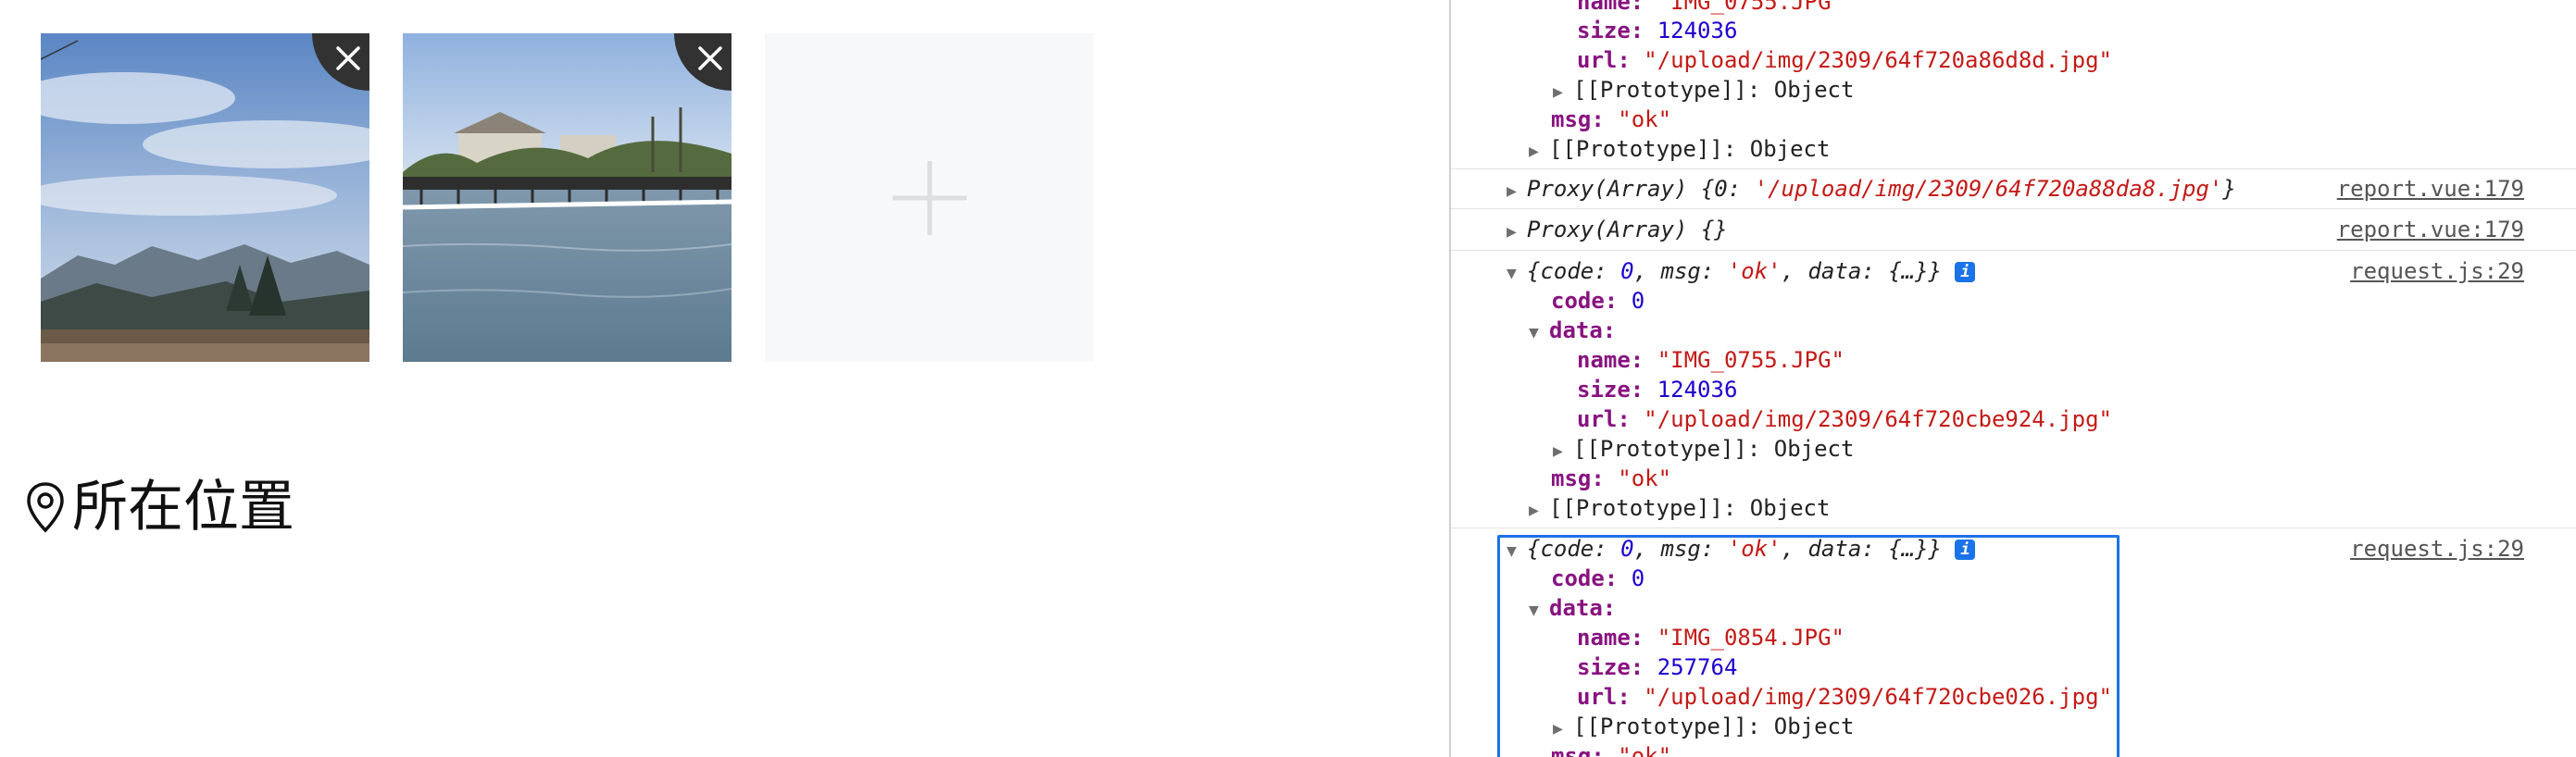 The width and height of the screenshot is (2576, 757). What do you see at coordinates (183, 507) in the screenshot?
I see `location-title-label: 所在位置` at bounding box center [183, 507].